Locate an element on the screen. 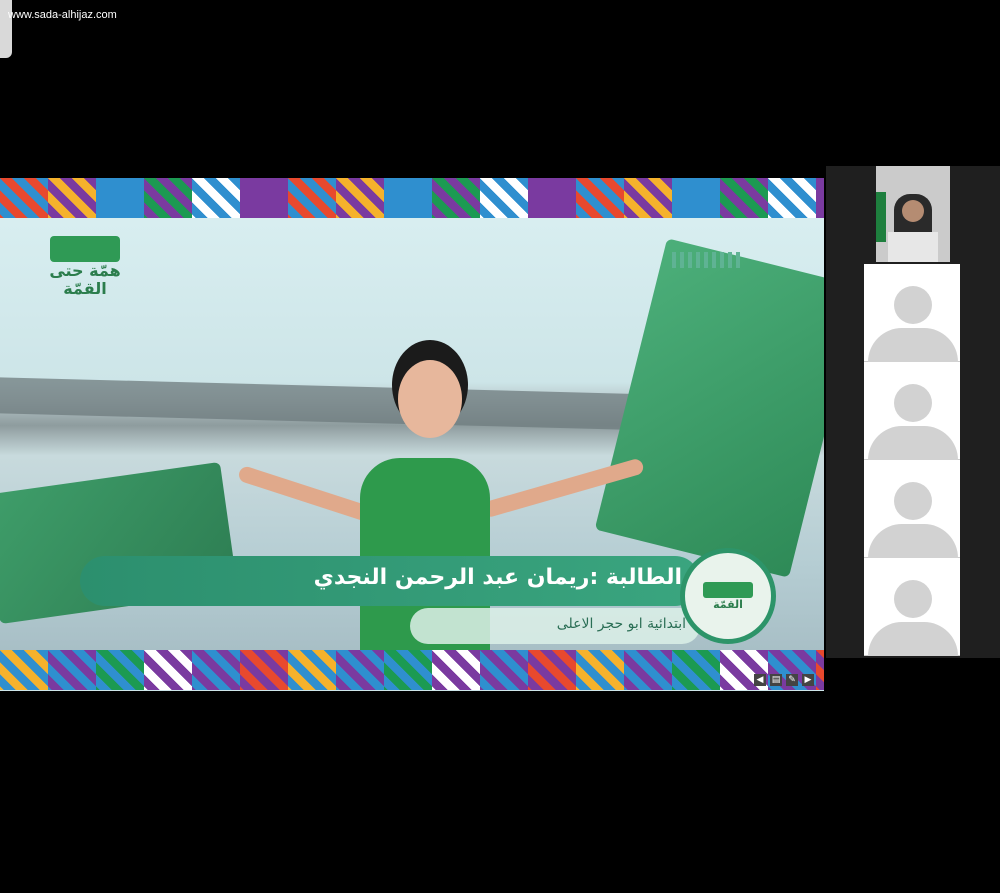 The image size is (1000, 893). shore-line is located at coordinates (330, 404).